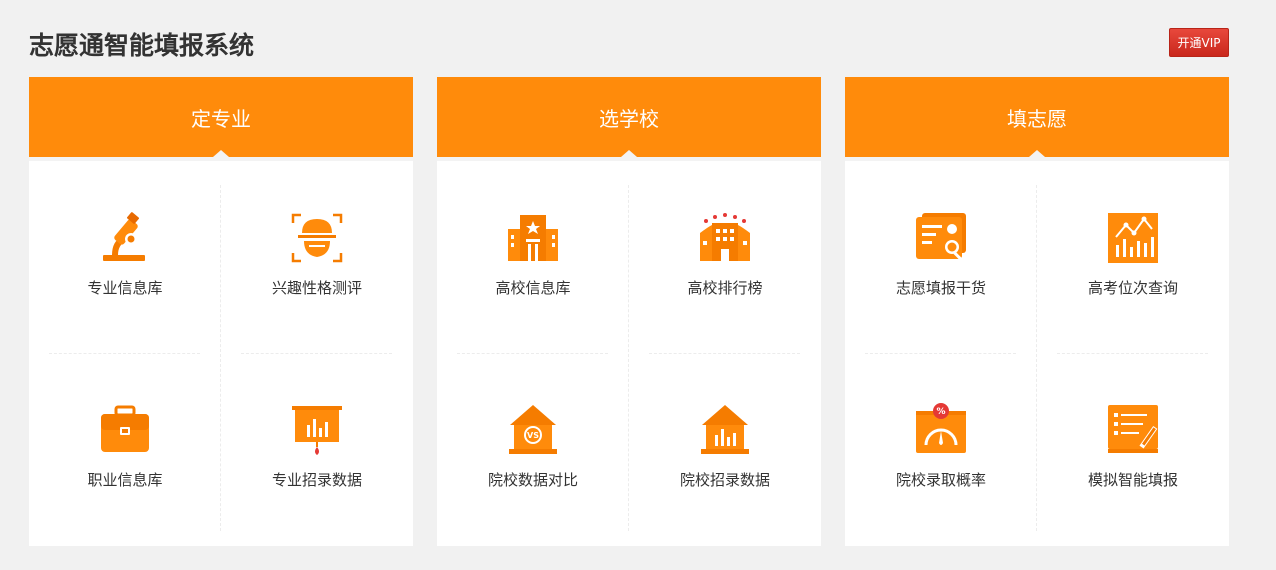 This screenshot has width=1276, height=570. What do you see at coordinates (940, 480) in the screenshot?
I see `menu-item-label: 院校录取概率` at bounding box center [940, 480].